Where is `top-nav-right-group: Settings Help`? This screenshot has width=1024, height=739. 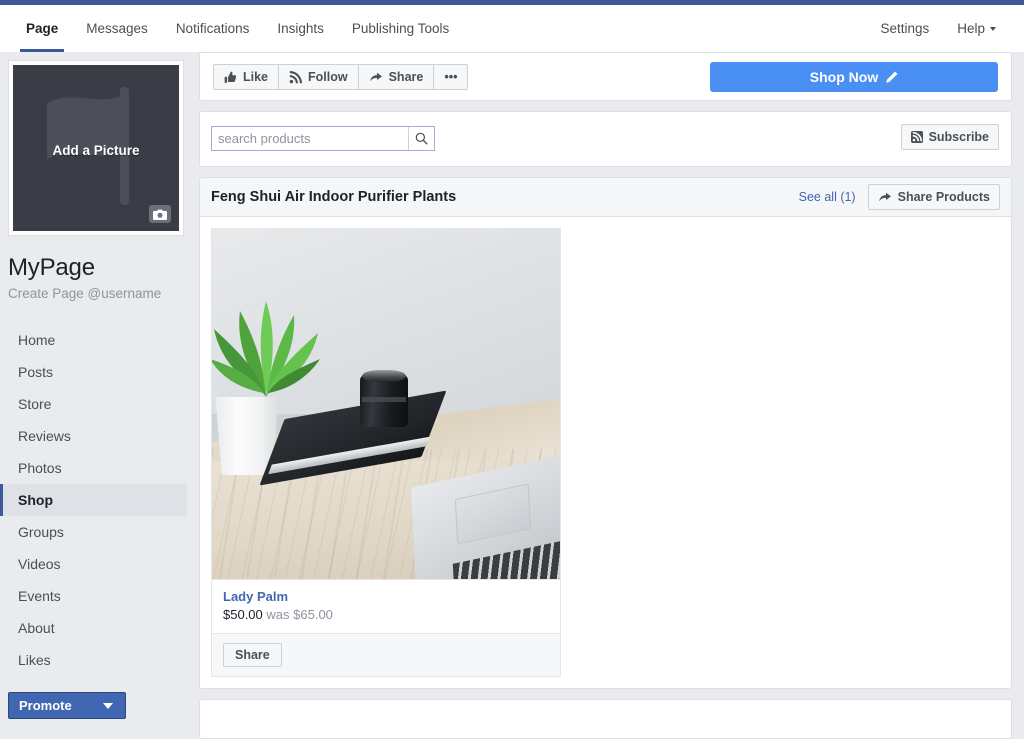 top-nav-right-group: Settings Help is located at coordinates (938, 28).